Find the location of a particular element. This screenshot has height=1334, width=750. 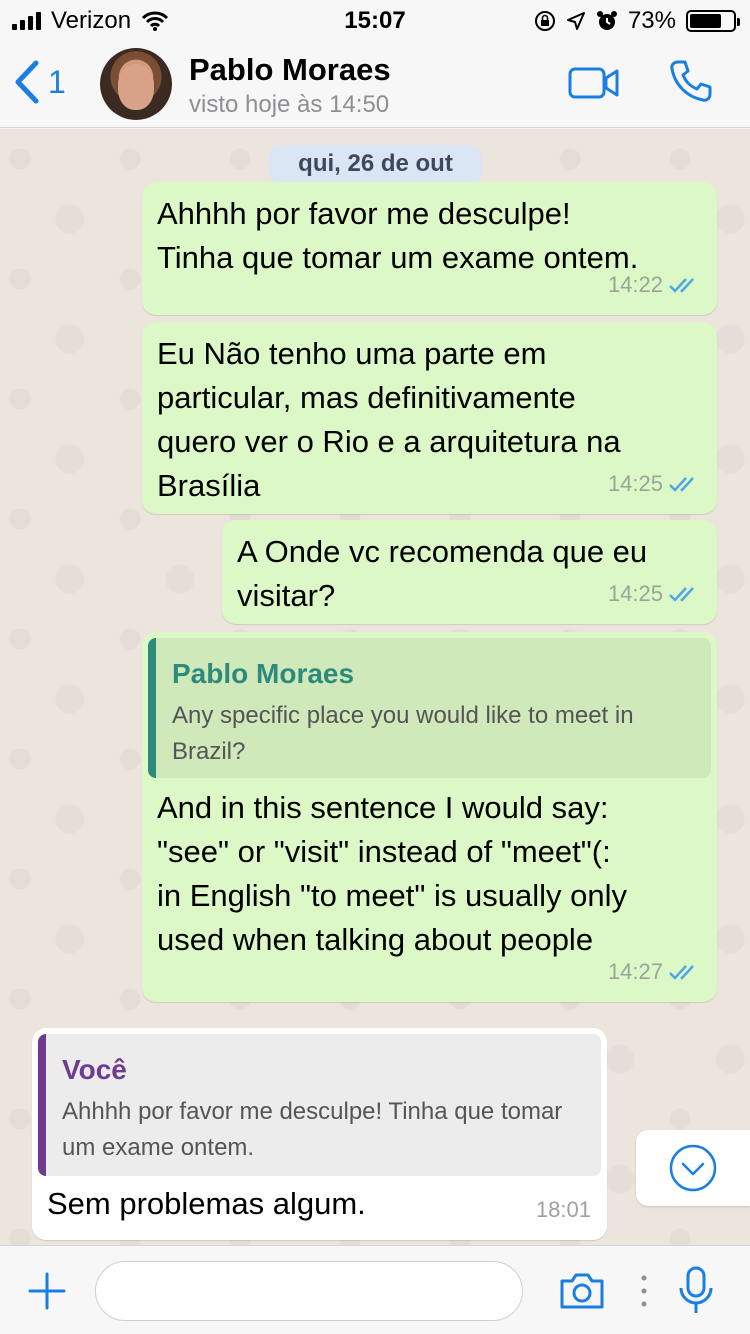

status-right: 73% is located at coordinates (637, 21).